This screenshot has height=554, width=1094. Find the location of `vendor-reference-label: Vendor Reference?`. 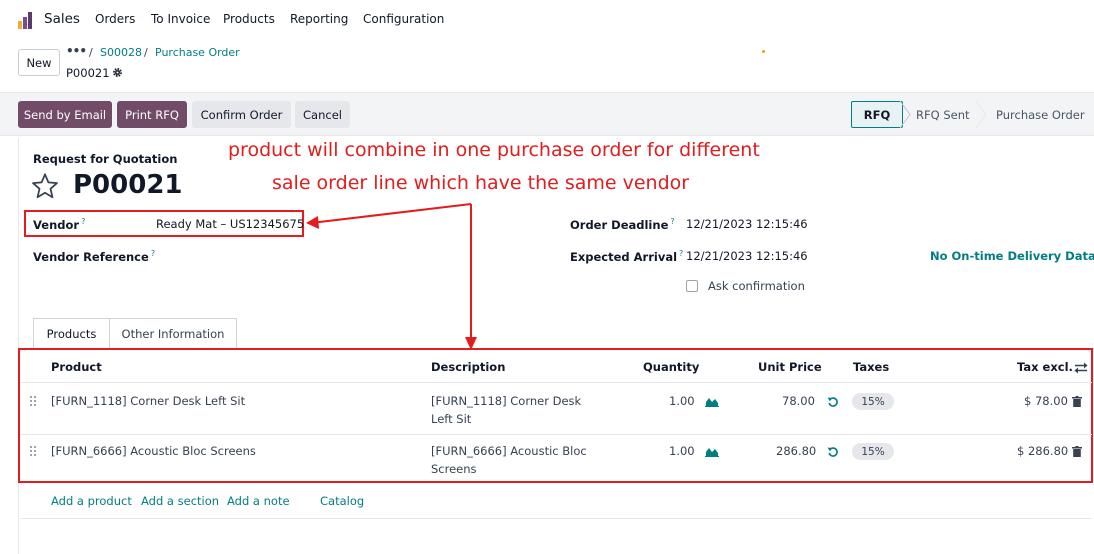

vendor-reference-label: Vendor Reference? is located at coordinates (94, 256).